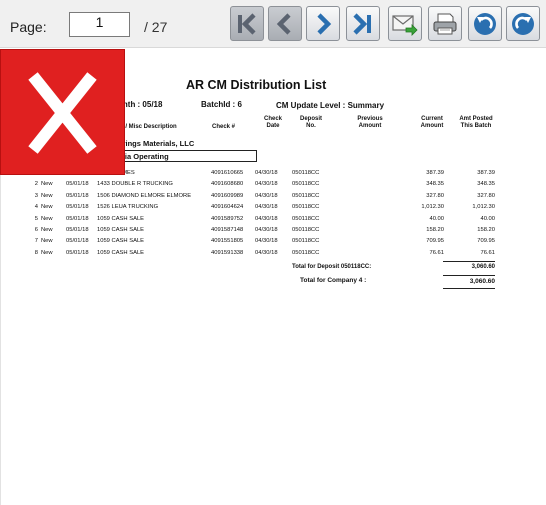 The height and width of the screenshot is (505, 546). Describe the element at coordinates (476, 126) in the screenshot. I see `col-posted-line2: This Batch` at that location.